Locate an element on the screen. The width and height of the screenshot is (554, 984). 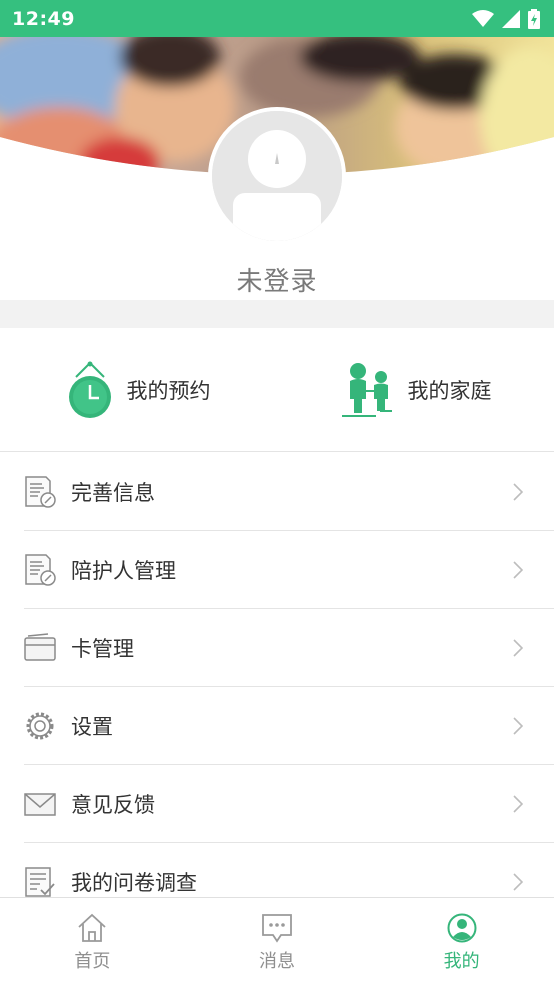
login-status-text: 未登录 is located at coordinates (277, 279).